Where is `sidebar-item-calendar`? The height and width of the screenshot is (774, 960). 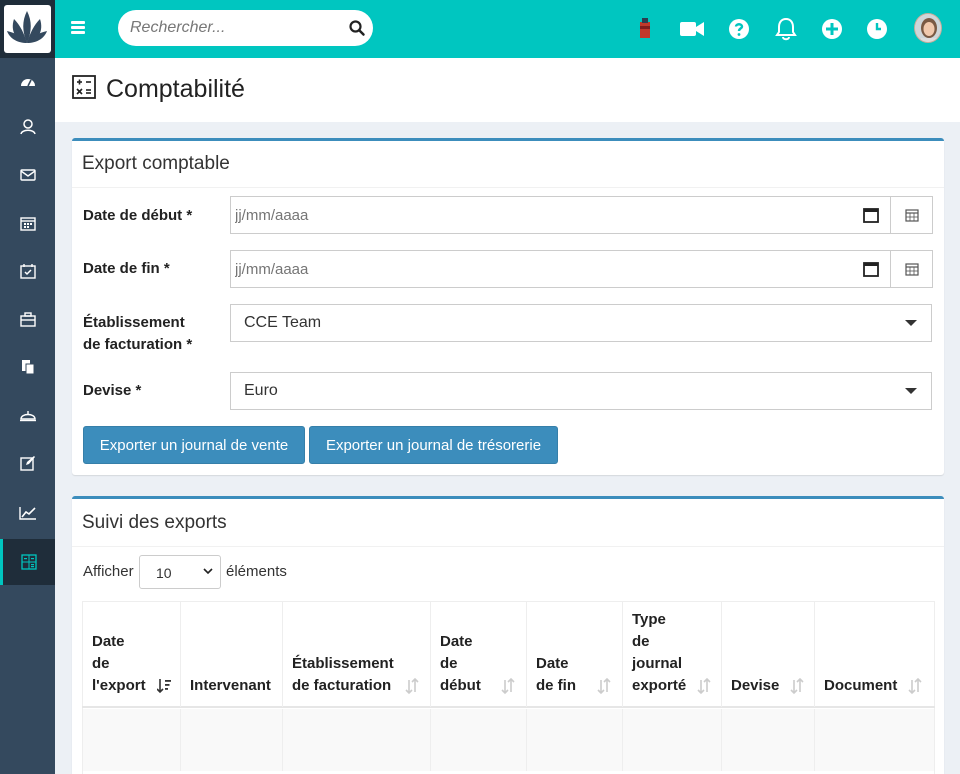 sidebar-item-calendar is located at coordinates (27, 223).